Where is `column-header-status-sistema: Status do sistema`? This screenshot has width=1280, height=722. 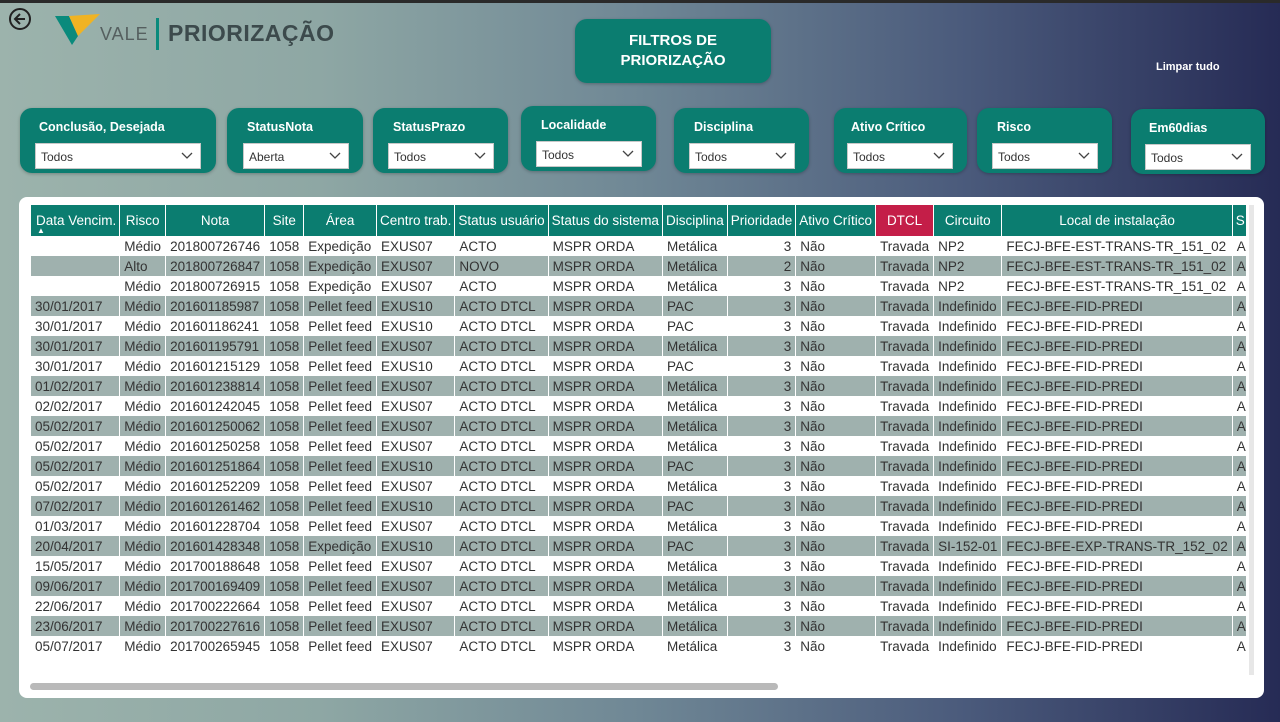 column-header-status-sistema: Status do sistema is located at coordinates (605, 220).